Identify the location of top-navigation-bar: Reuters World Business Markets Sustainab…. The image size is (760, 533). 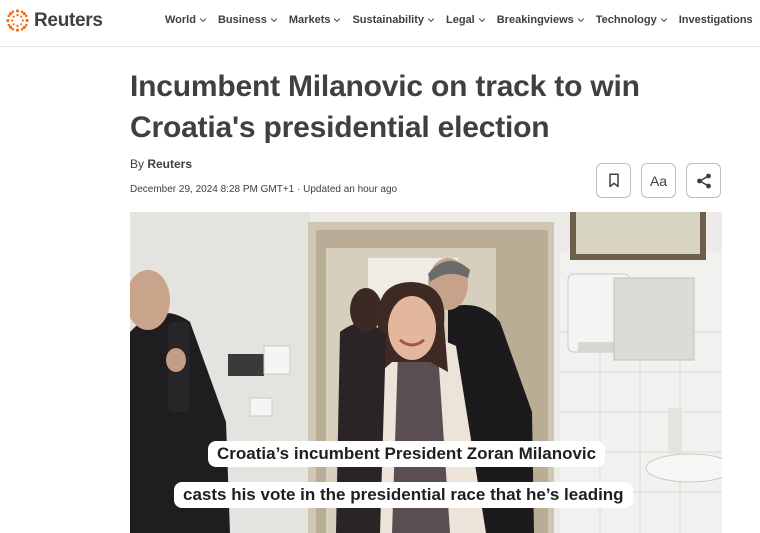
(380, 23).